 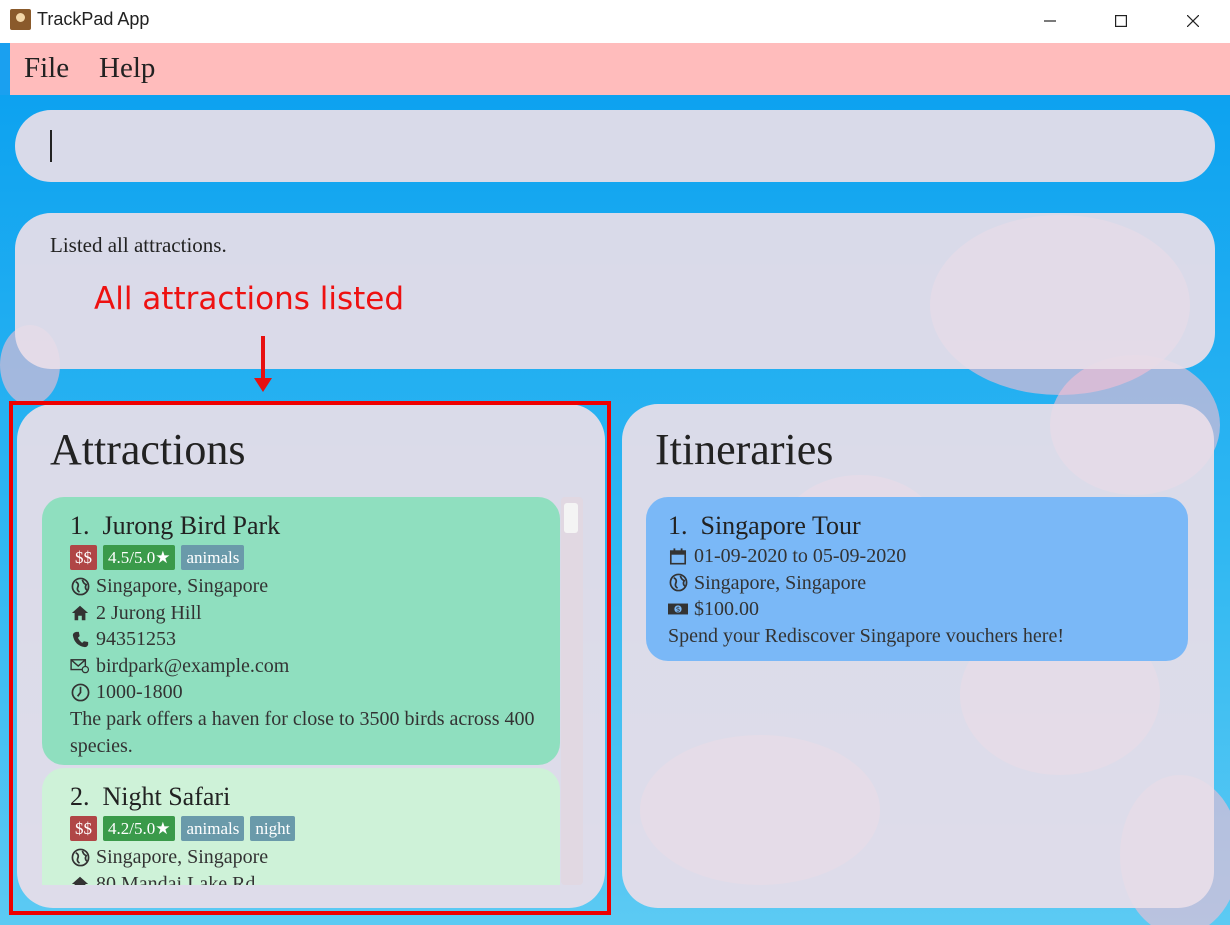 I want to click on budget-row: $ $100.00, so click(x=920, y=609).